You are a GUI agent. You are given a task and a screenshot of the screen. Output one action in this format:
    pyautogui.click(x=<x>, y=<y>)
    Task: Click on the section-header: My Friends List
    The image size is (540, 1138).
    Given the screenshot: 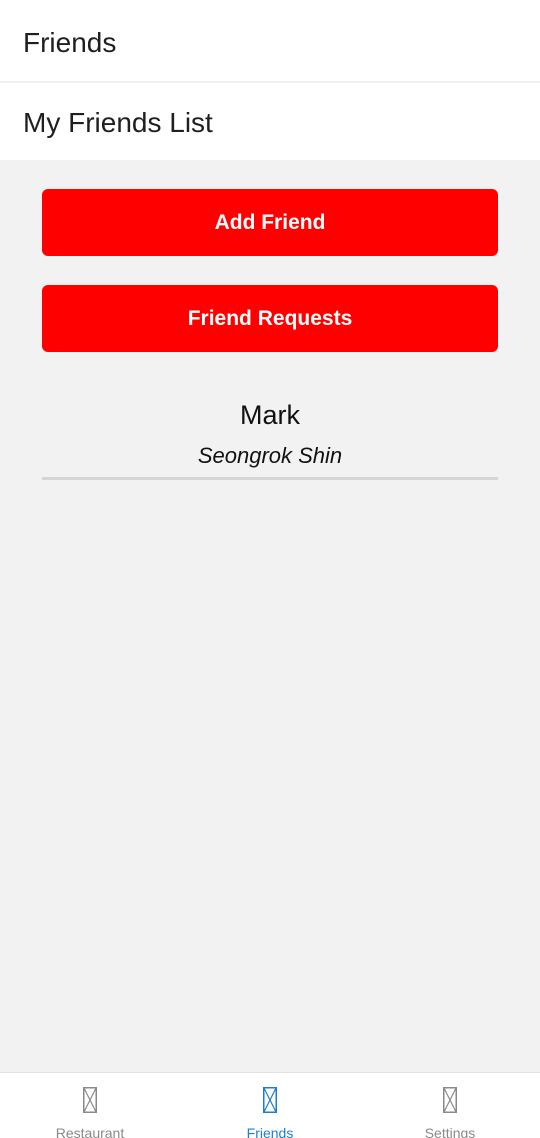 What is the action you would take?
    pyautogui.click(x=270, y=121)
    